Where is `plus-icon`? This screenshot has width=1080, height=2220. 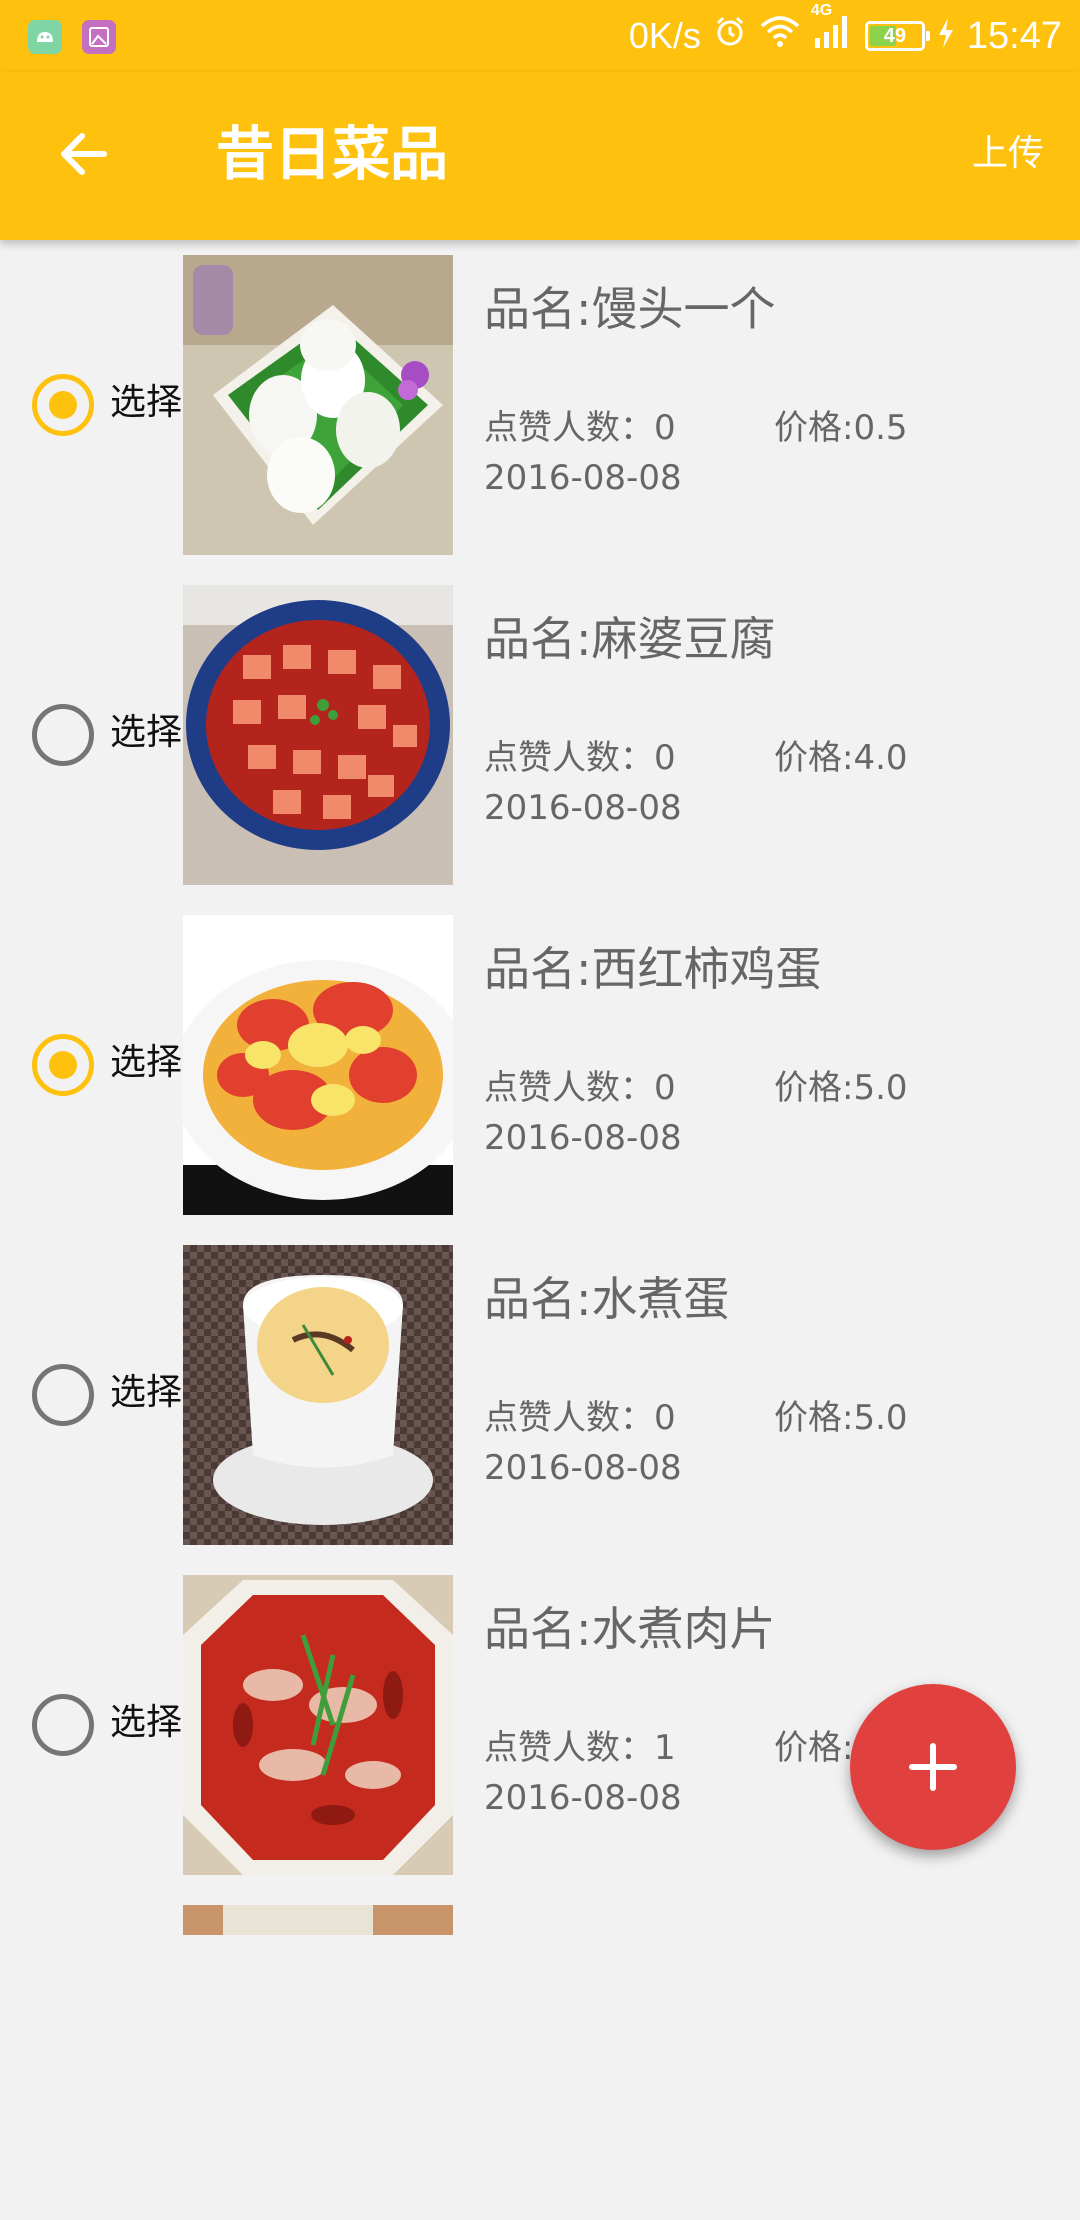 plus-icon is located at coordinates (933, 1767).